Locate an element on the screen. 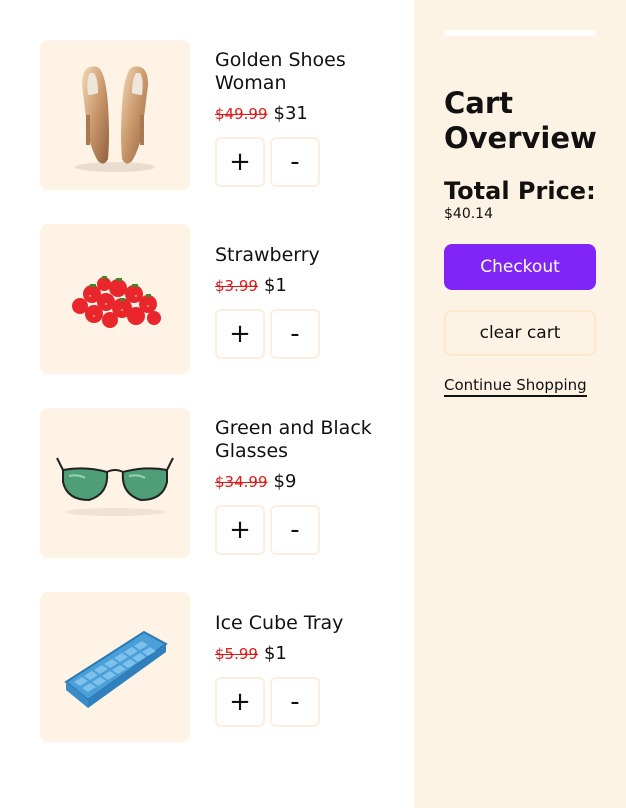  checkout-button: Checkout is located at coordinates (520, 267).